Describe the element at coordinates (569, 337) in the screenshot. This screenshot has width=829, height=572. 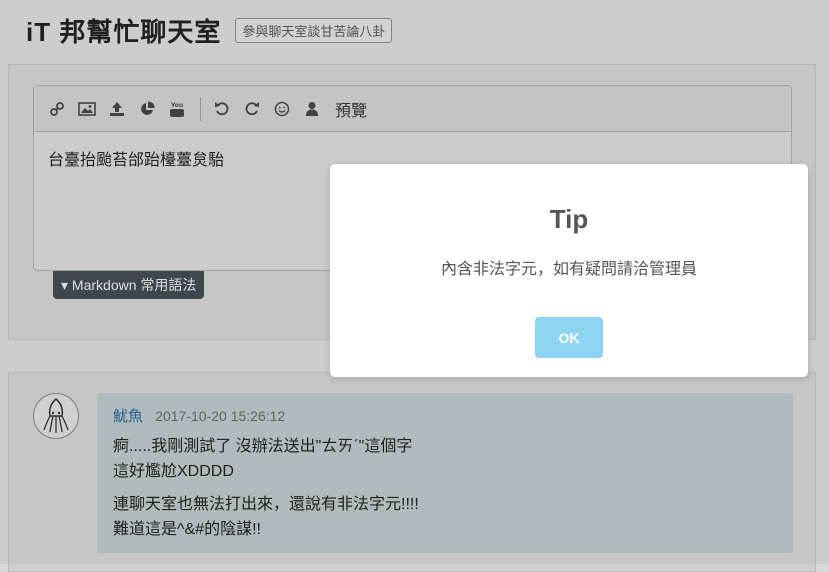
I see `ok-button: OK` at that location.